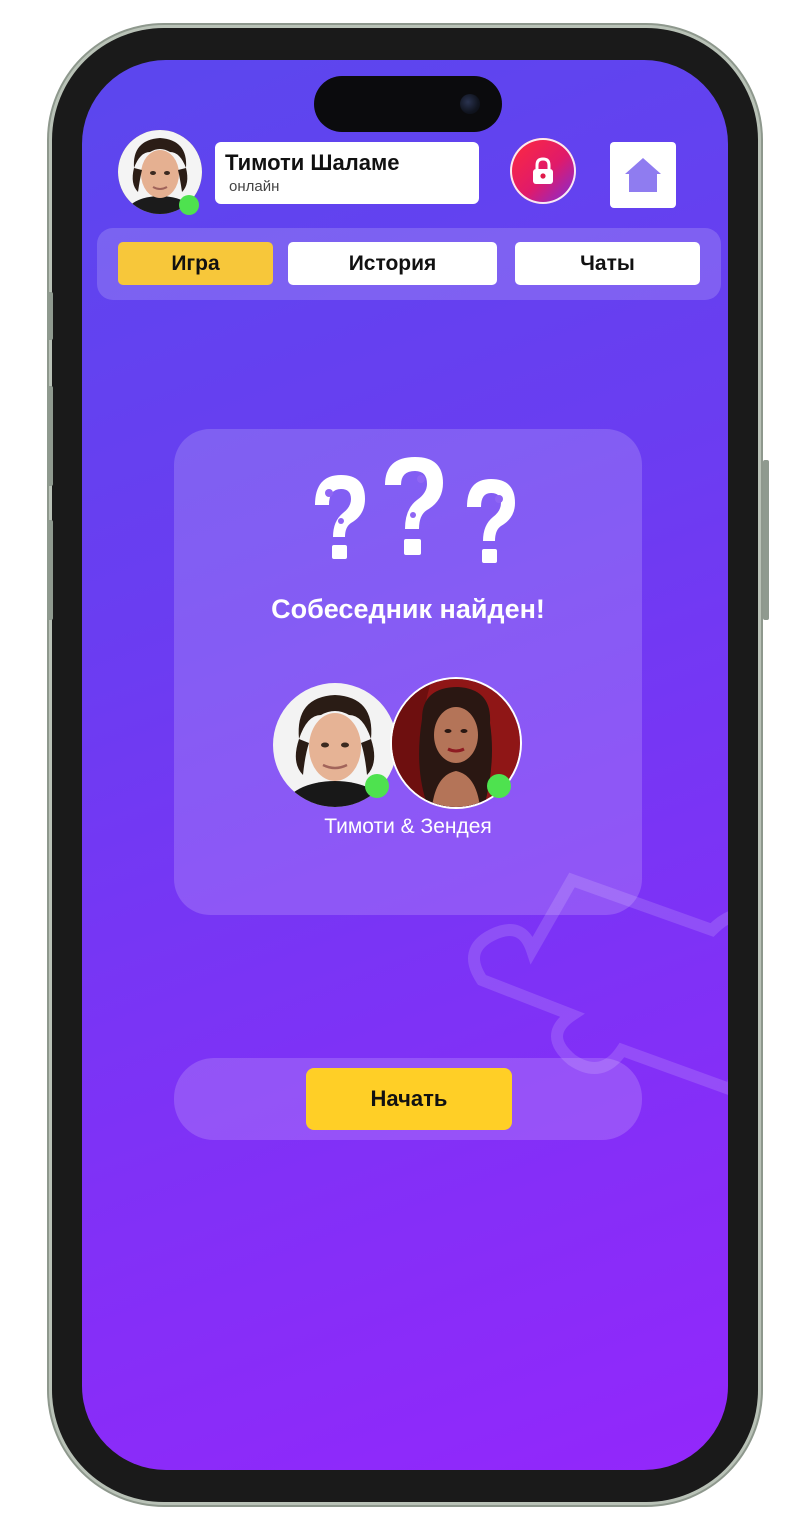 The image size is (802, 1532). I want to click on tab-bar: Игра История Чаты, so click(409, 264).